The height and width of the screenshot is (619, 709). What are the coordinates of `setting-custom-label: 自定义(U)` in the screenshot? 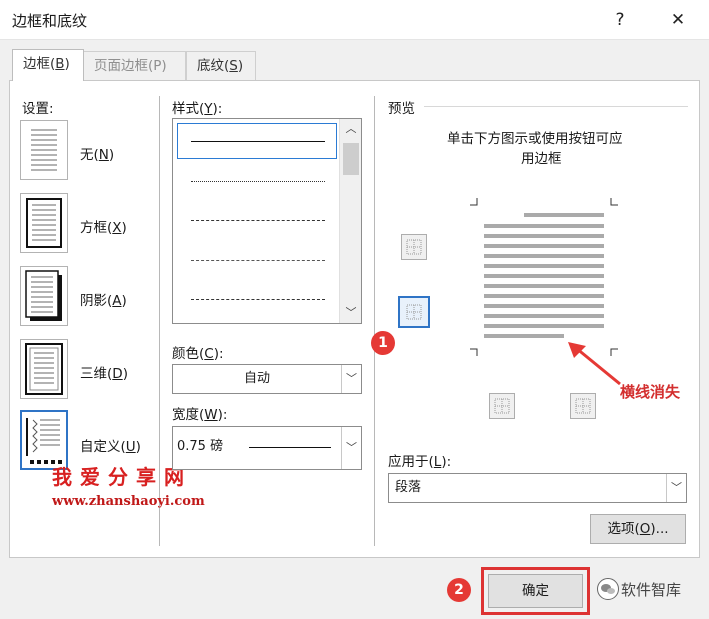 It's located at (110, 445).